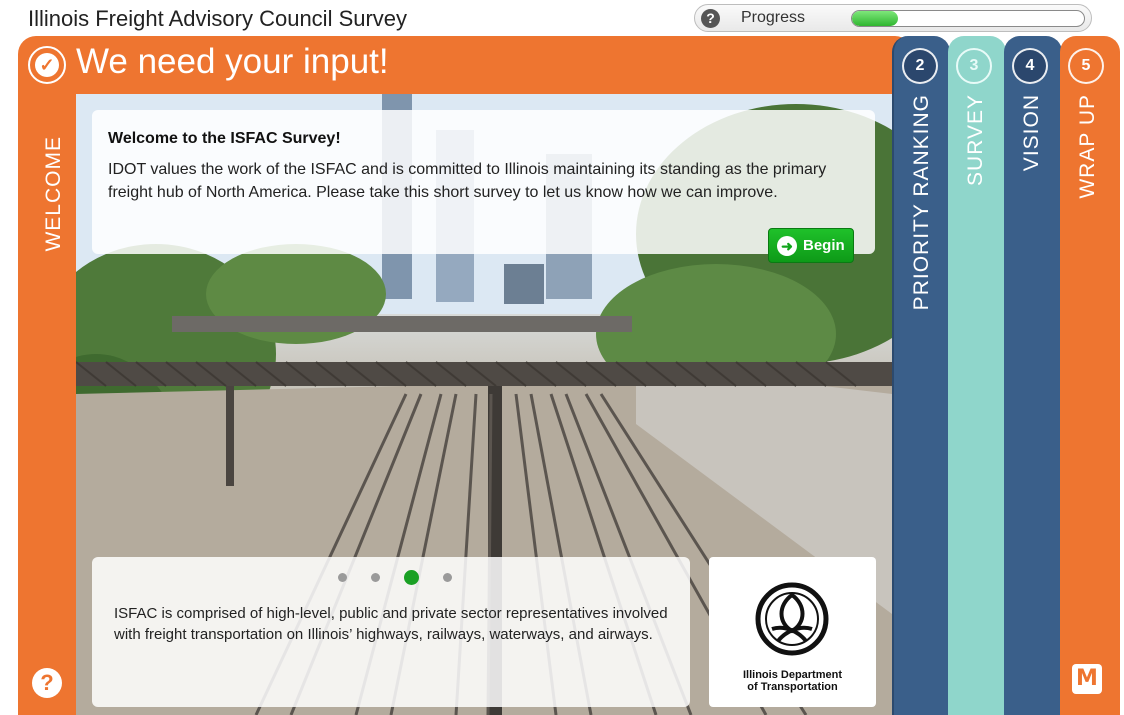  Describe the element at coordinates (218, 18) in the screenshot. I see `app-title: Illinois Freight Advisory Council Survey` at that location.